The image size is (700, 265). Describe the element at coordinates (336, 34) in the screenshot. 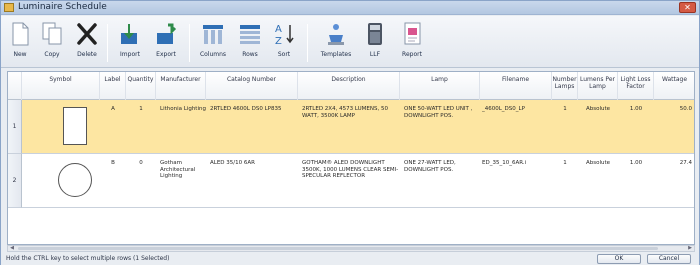

I see `templates-lamp-icon` at that location.